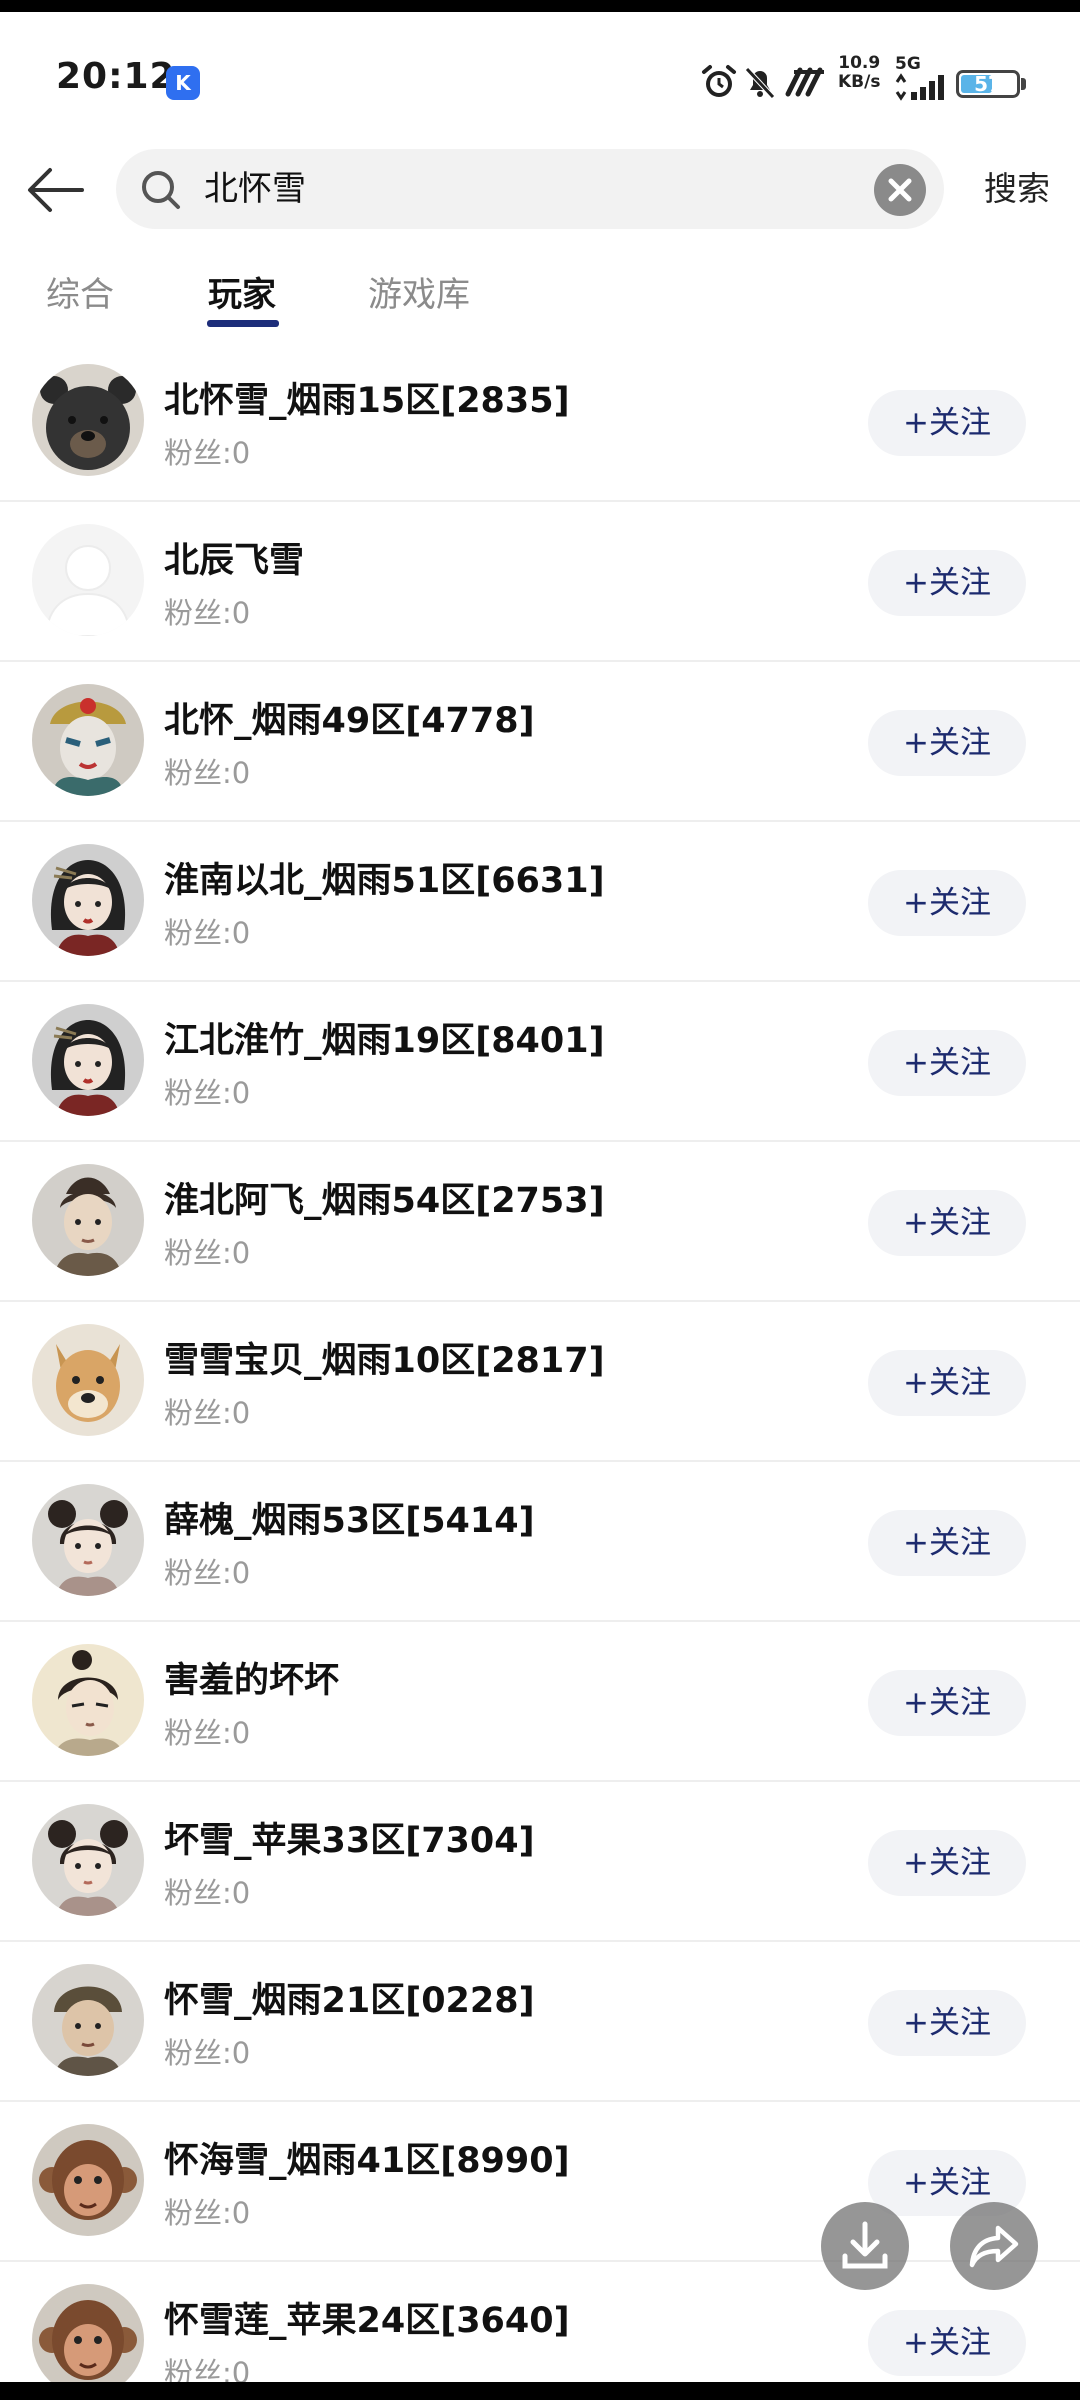 This screenshot has height=2400, width=1080. I want to click on player-row: 淮北阿飞_烟雨54区[2753] 粉丝:0 +关注, so click(540, 1222).